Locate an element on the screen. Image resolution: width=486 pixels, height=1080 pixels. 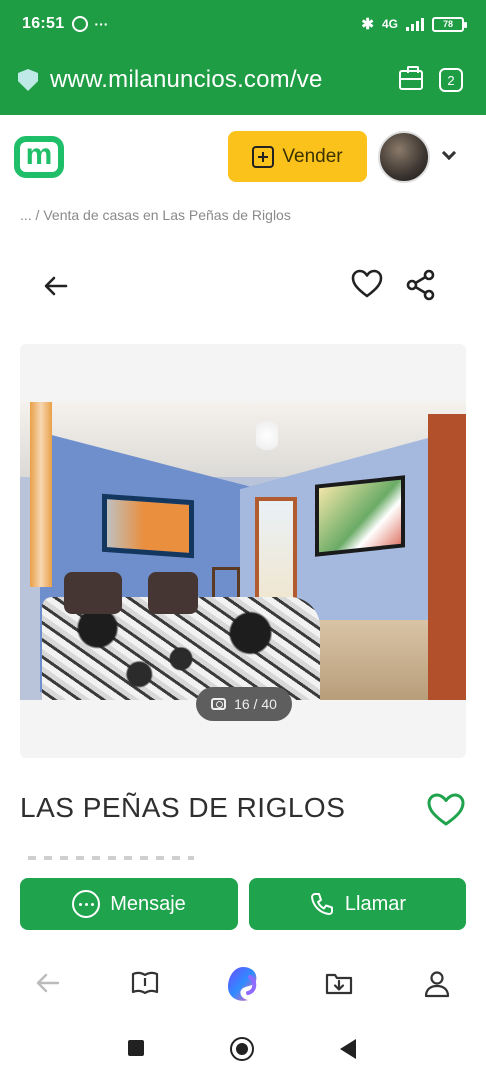
address-bar: www.milanuncios.com/ve 2 is located at coordinates (243, 80).